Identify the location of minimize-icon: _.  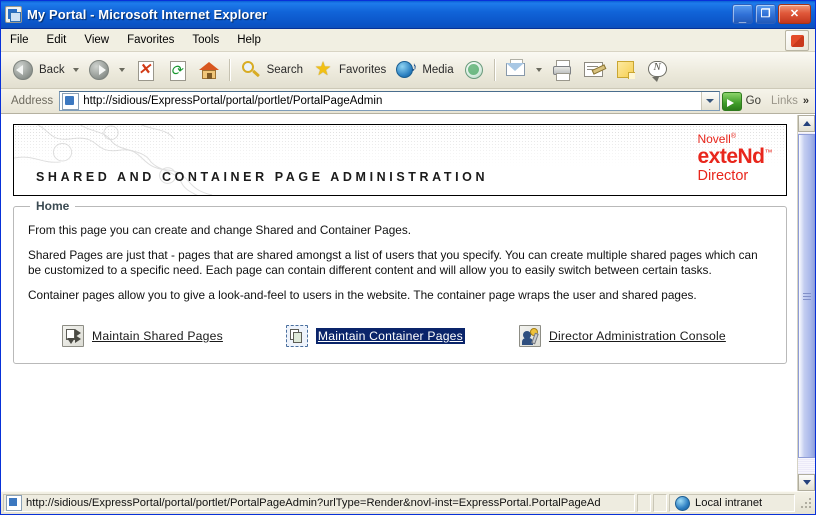
(742, 16).